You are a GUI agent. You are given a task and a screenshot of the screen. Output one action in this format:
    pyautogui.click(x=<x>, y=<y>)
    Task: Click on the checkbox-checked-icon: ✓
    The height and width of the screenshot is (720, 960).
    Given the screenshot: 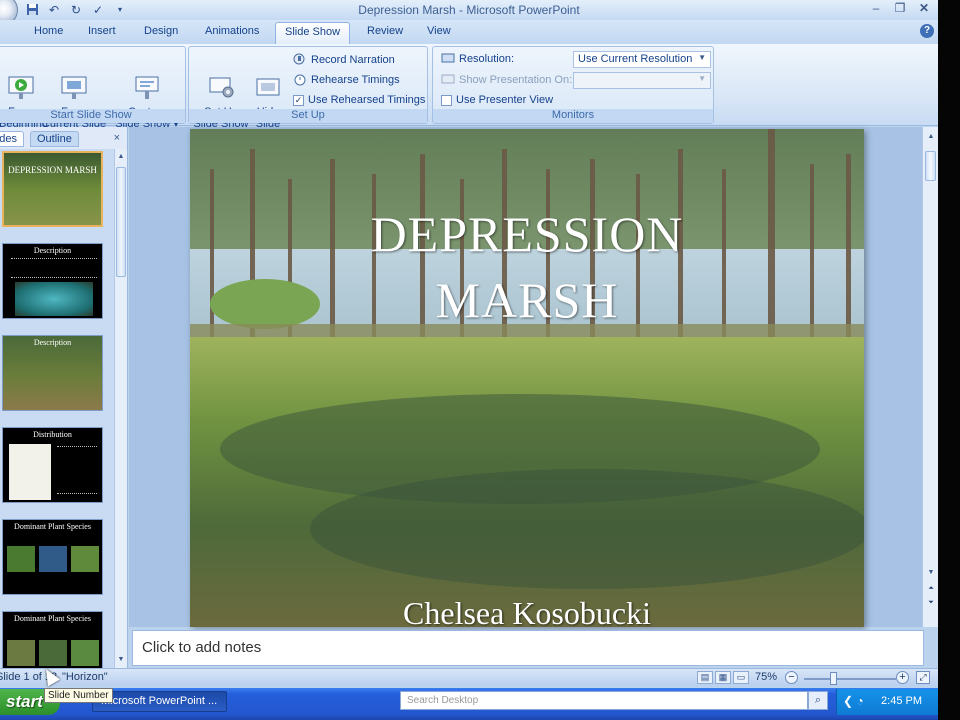 What is the action you would take?
    pyautogui.click(x=298, y=100)
    